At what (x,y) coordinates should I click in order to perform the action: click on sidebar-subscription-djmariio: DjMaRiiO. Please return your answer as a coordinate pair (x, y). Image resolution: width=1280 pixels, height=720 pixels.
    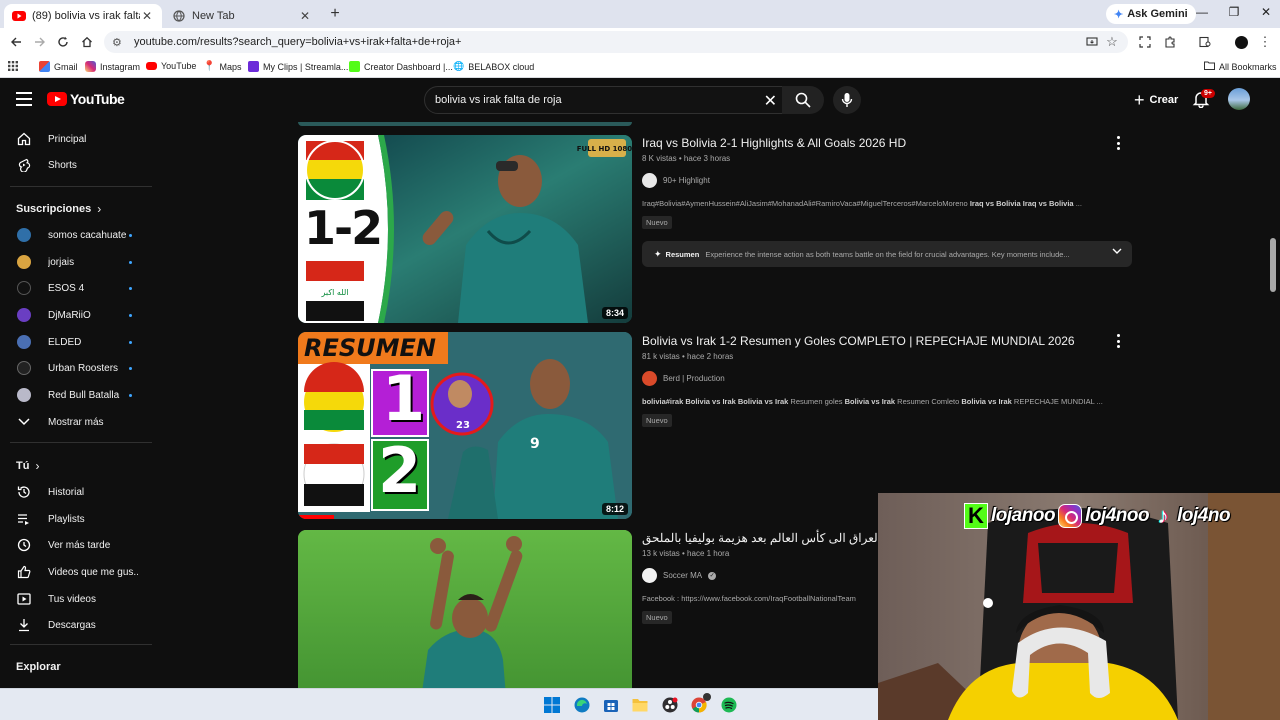
    Looking at the image, I should click on (80, 315).